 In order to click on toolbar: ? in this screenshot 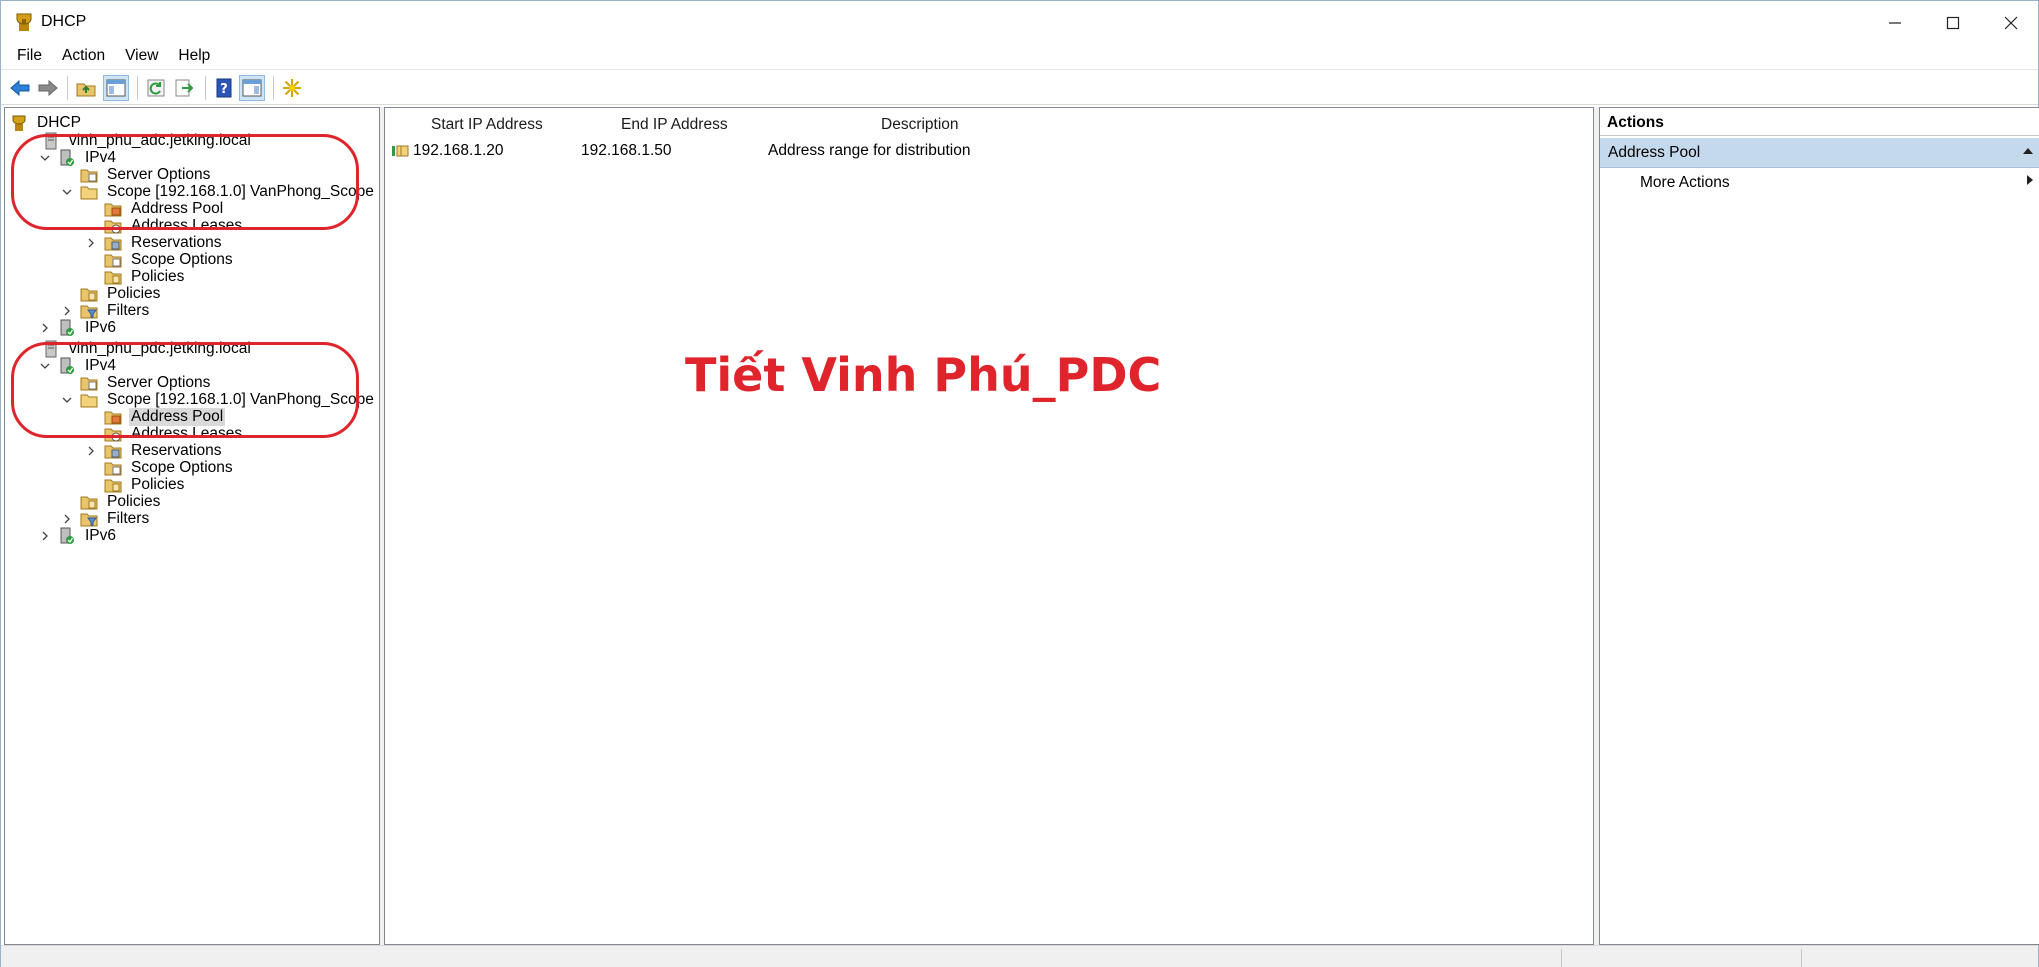, I will do `click(1019, 87)`.